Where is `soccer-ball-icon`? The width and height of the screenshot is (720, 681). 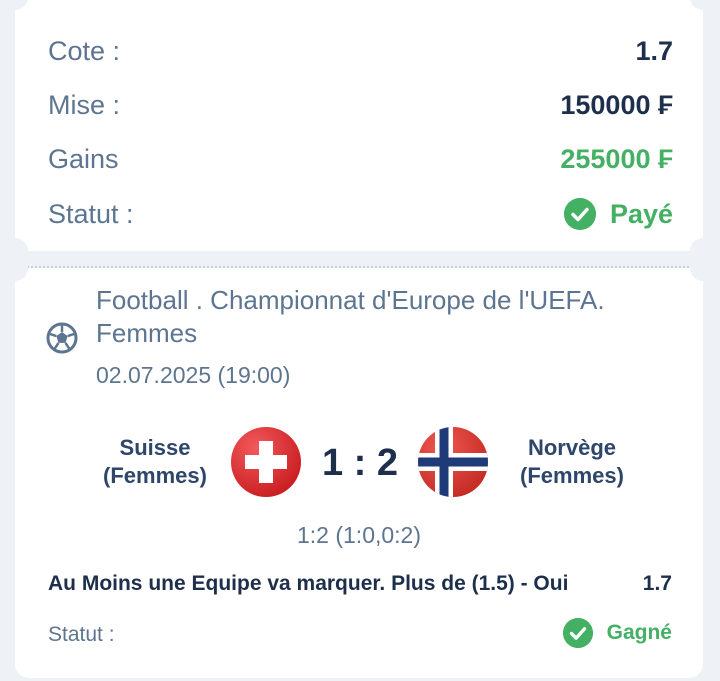
soccer-ball-icon is located at coordinates (62, 338).